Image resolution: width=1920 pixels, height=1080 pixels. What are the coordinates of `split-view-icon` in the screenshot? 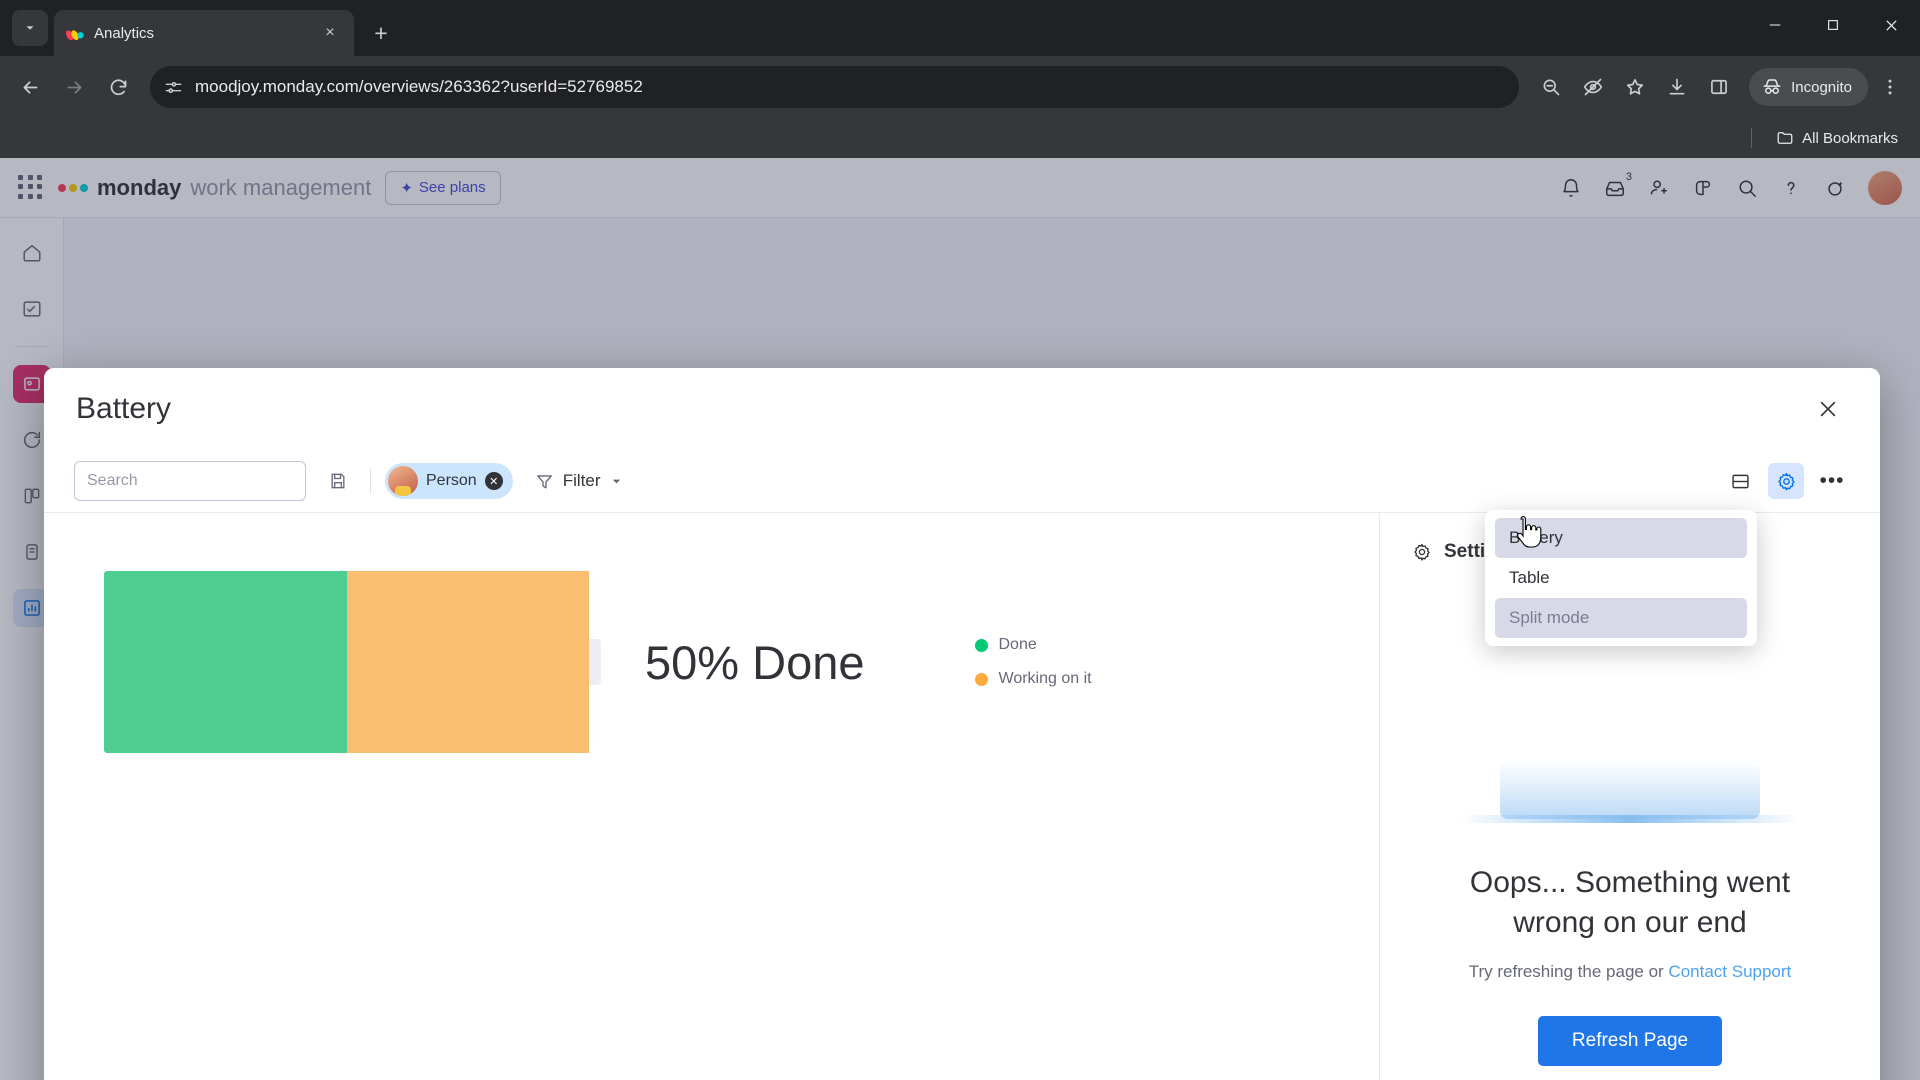 It's located at (1740, 481).